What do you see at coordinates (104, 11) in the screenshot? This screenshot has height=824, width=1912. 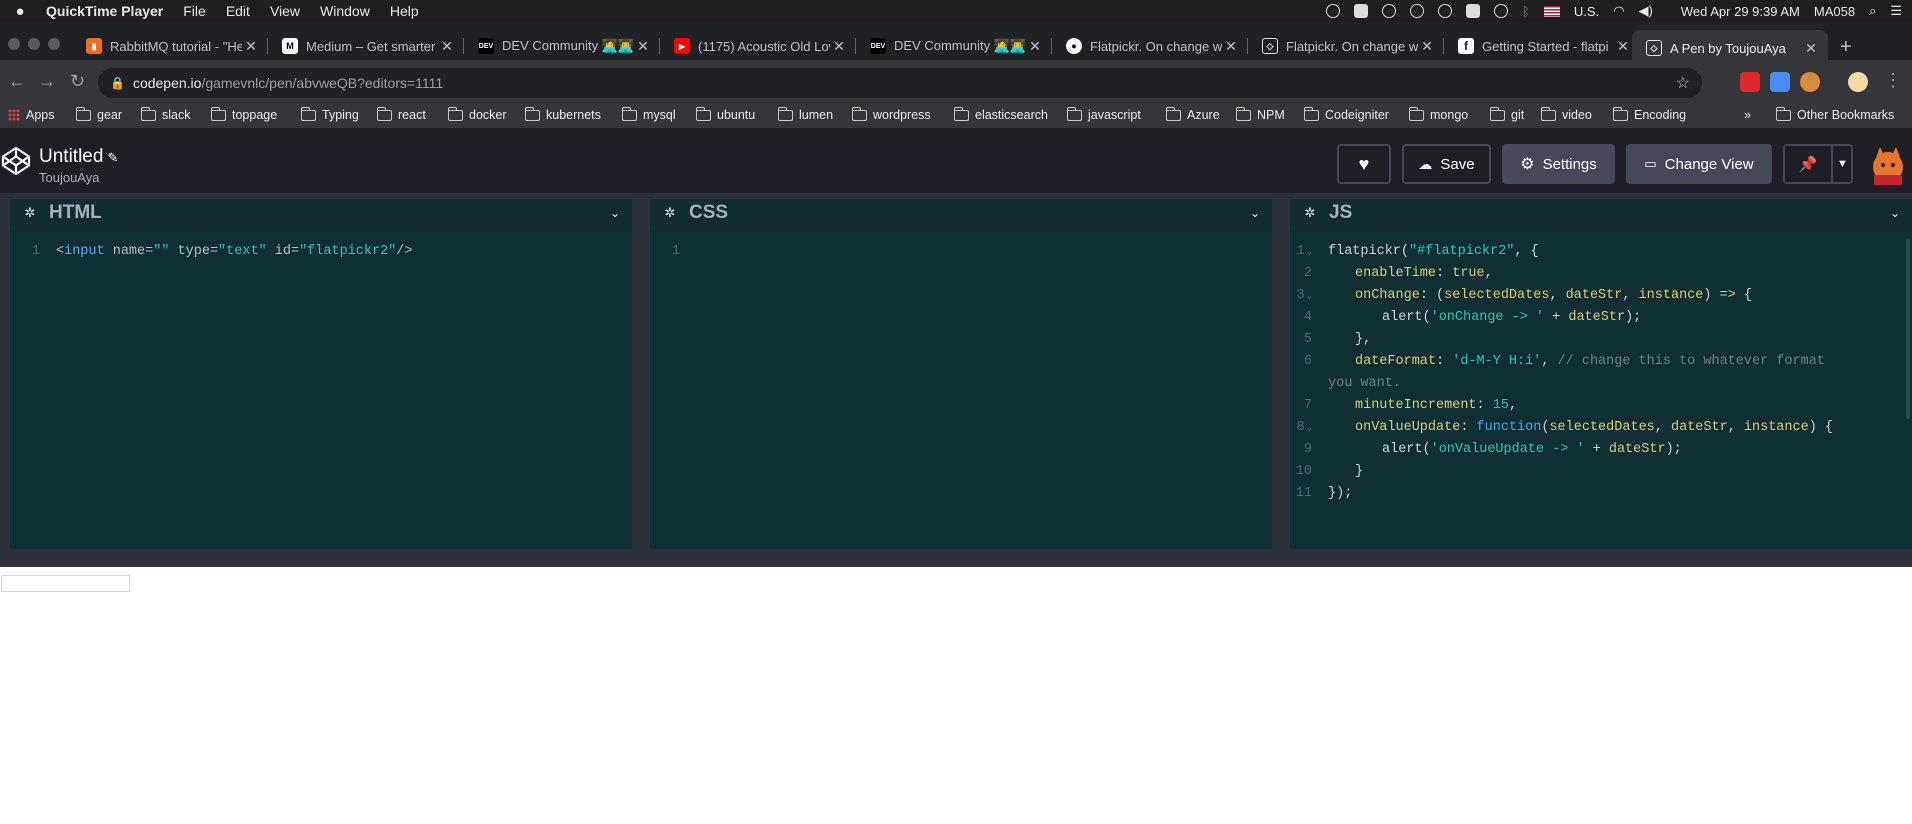 I see `menubar-app-name: QuickTime Player` at bounding box center [104, 11].